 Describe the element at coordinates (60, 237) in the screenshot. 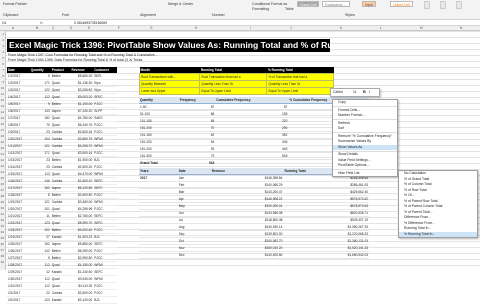

I see `data-table-cell: Kanaki` at that location.